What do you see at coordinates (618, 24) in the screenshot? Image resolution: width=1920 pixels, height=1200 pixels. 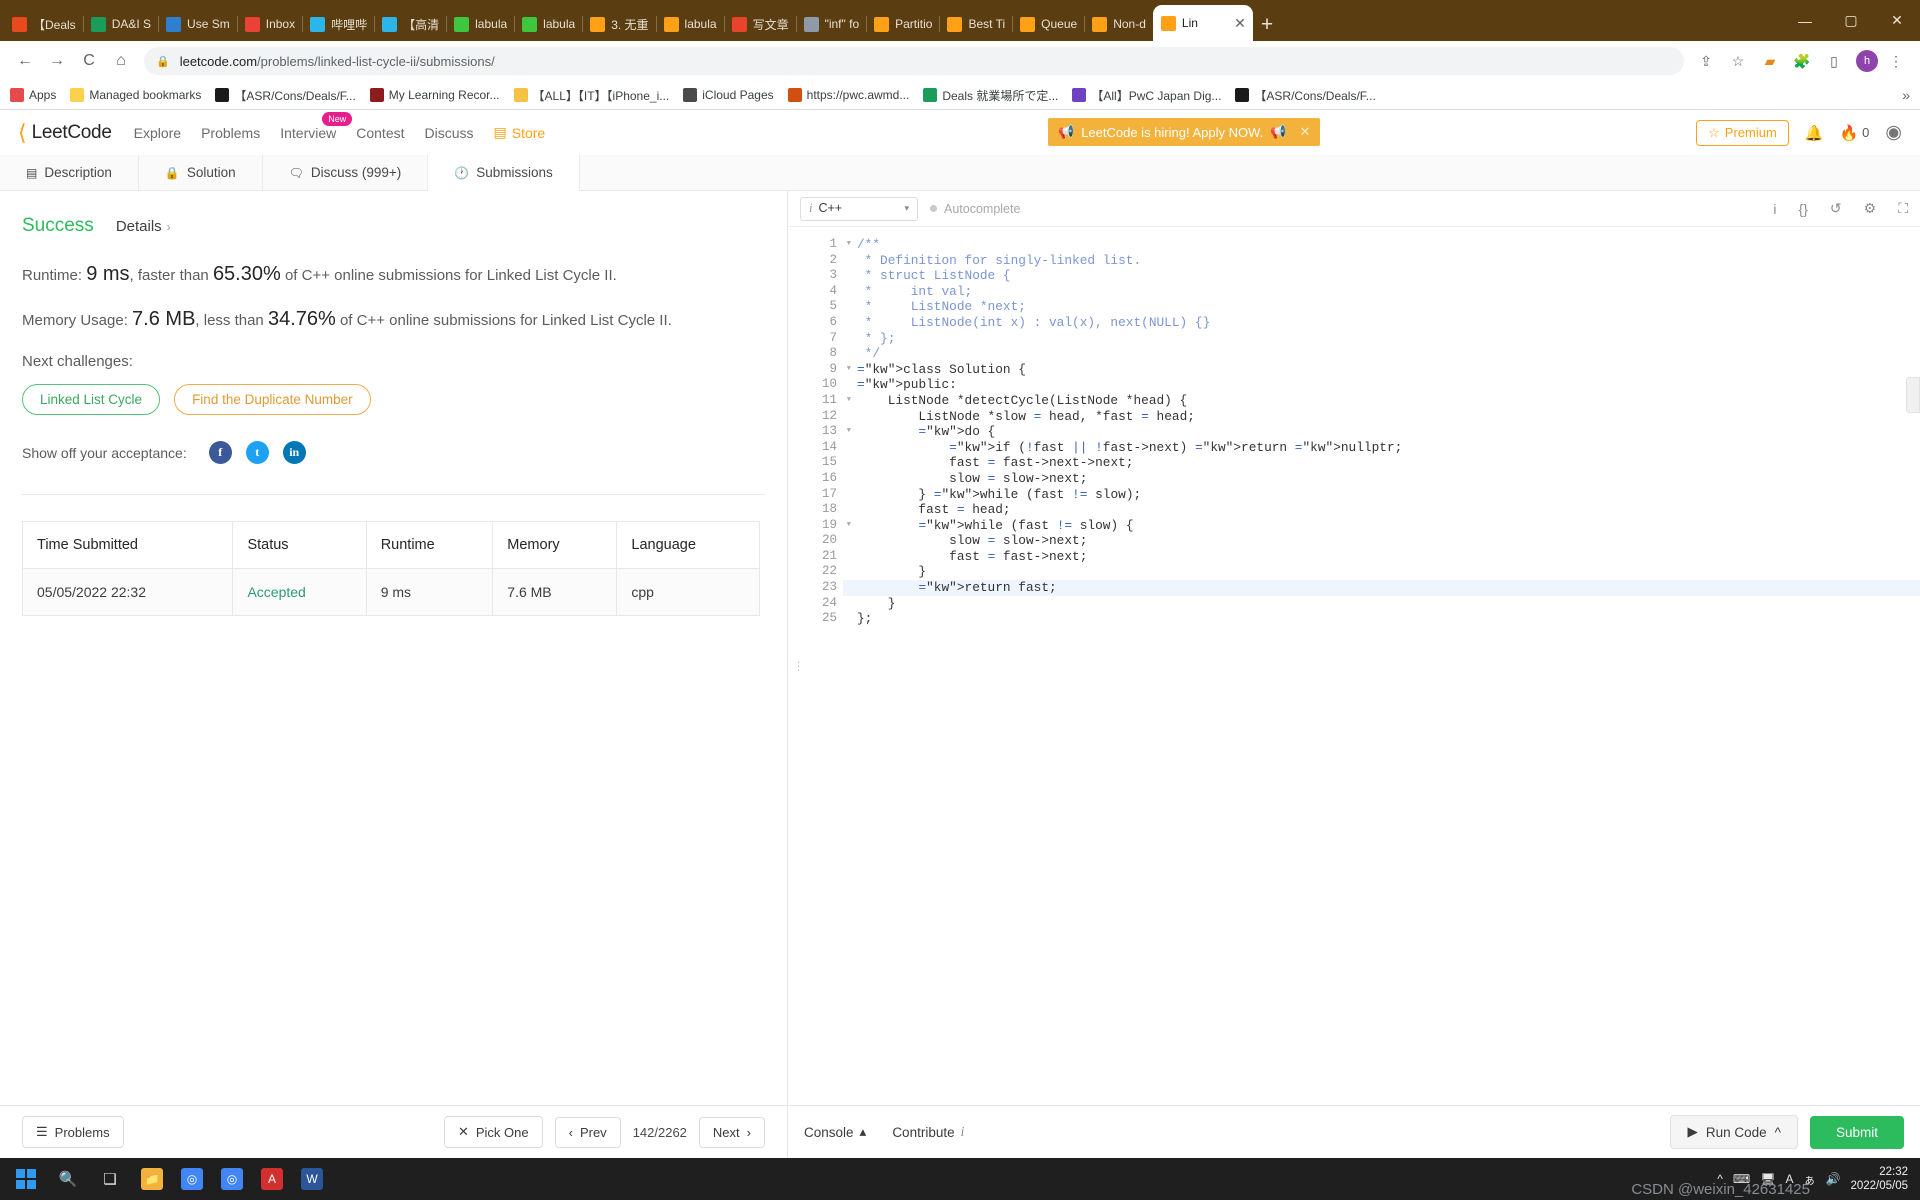 I see `browser-tab: 3. 无重` at bounding box center [618, 24].